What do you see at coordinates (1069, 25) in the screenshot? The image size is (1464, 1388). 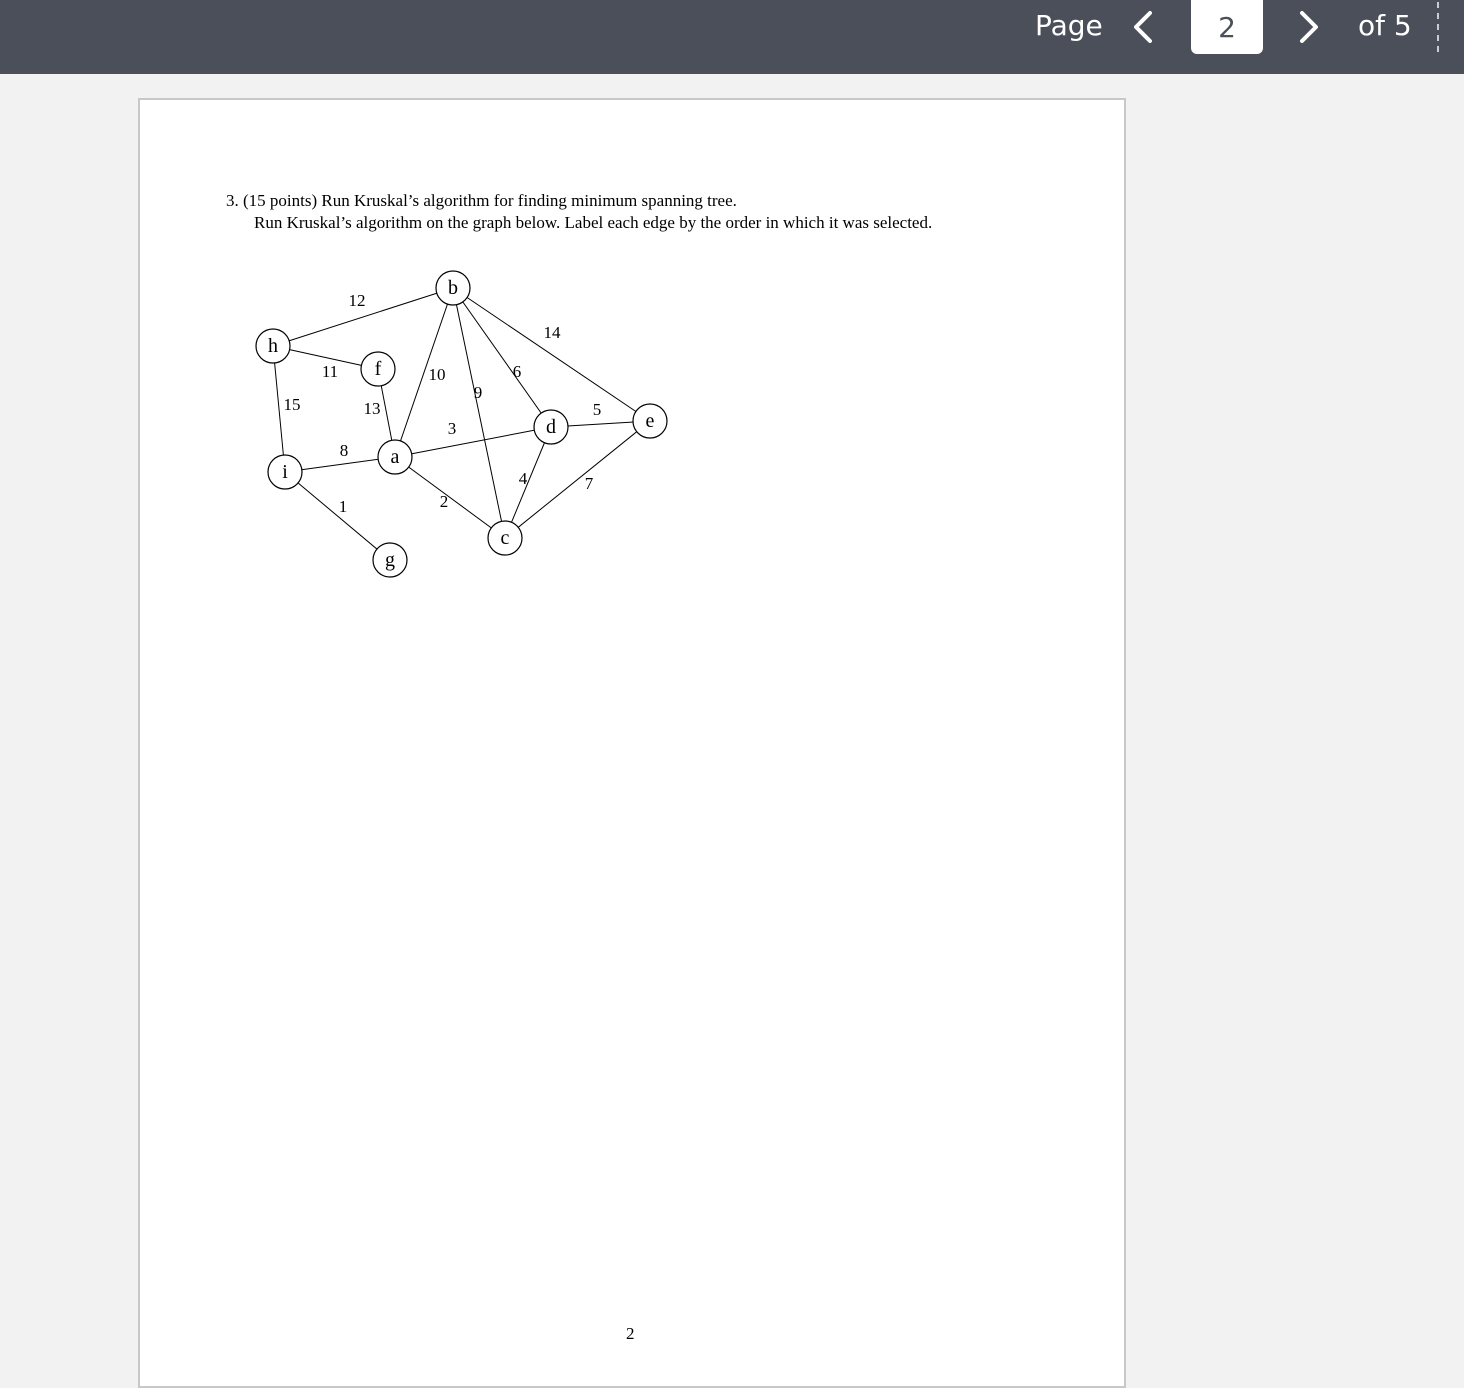 I see `page-label: Page` at bounding box center [1069, 25].